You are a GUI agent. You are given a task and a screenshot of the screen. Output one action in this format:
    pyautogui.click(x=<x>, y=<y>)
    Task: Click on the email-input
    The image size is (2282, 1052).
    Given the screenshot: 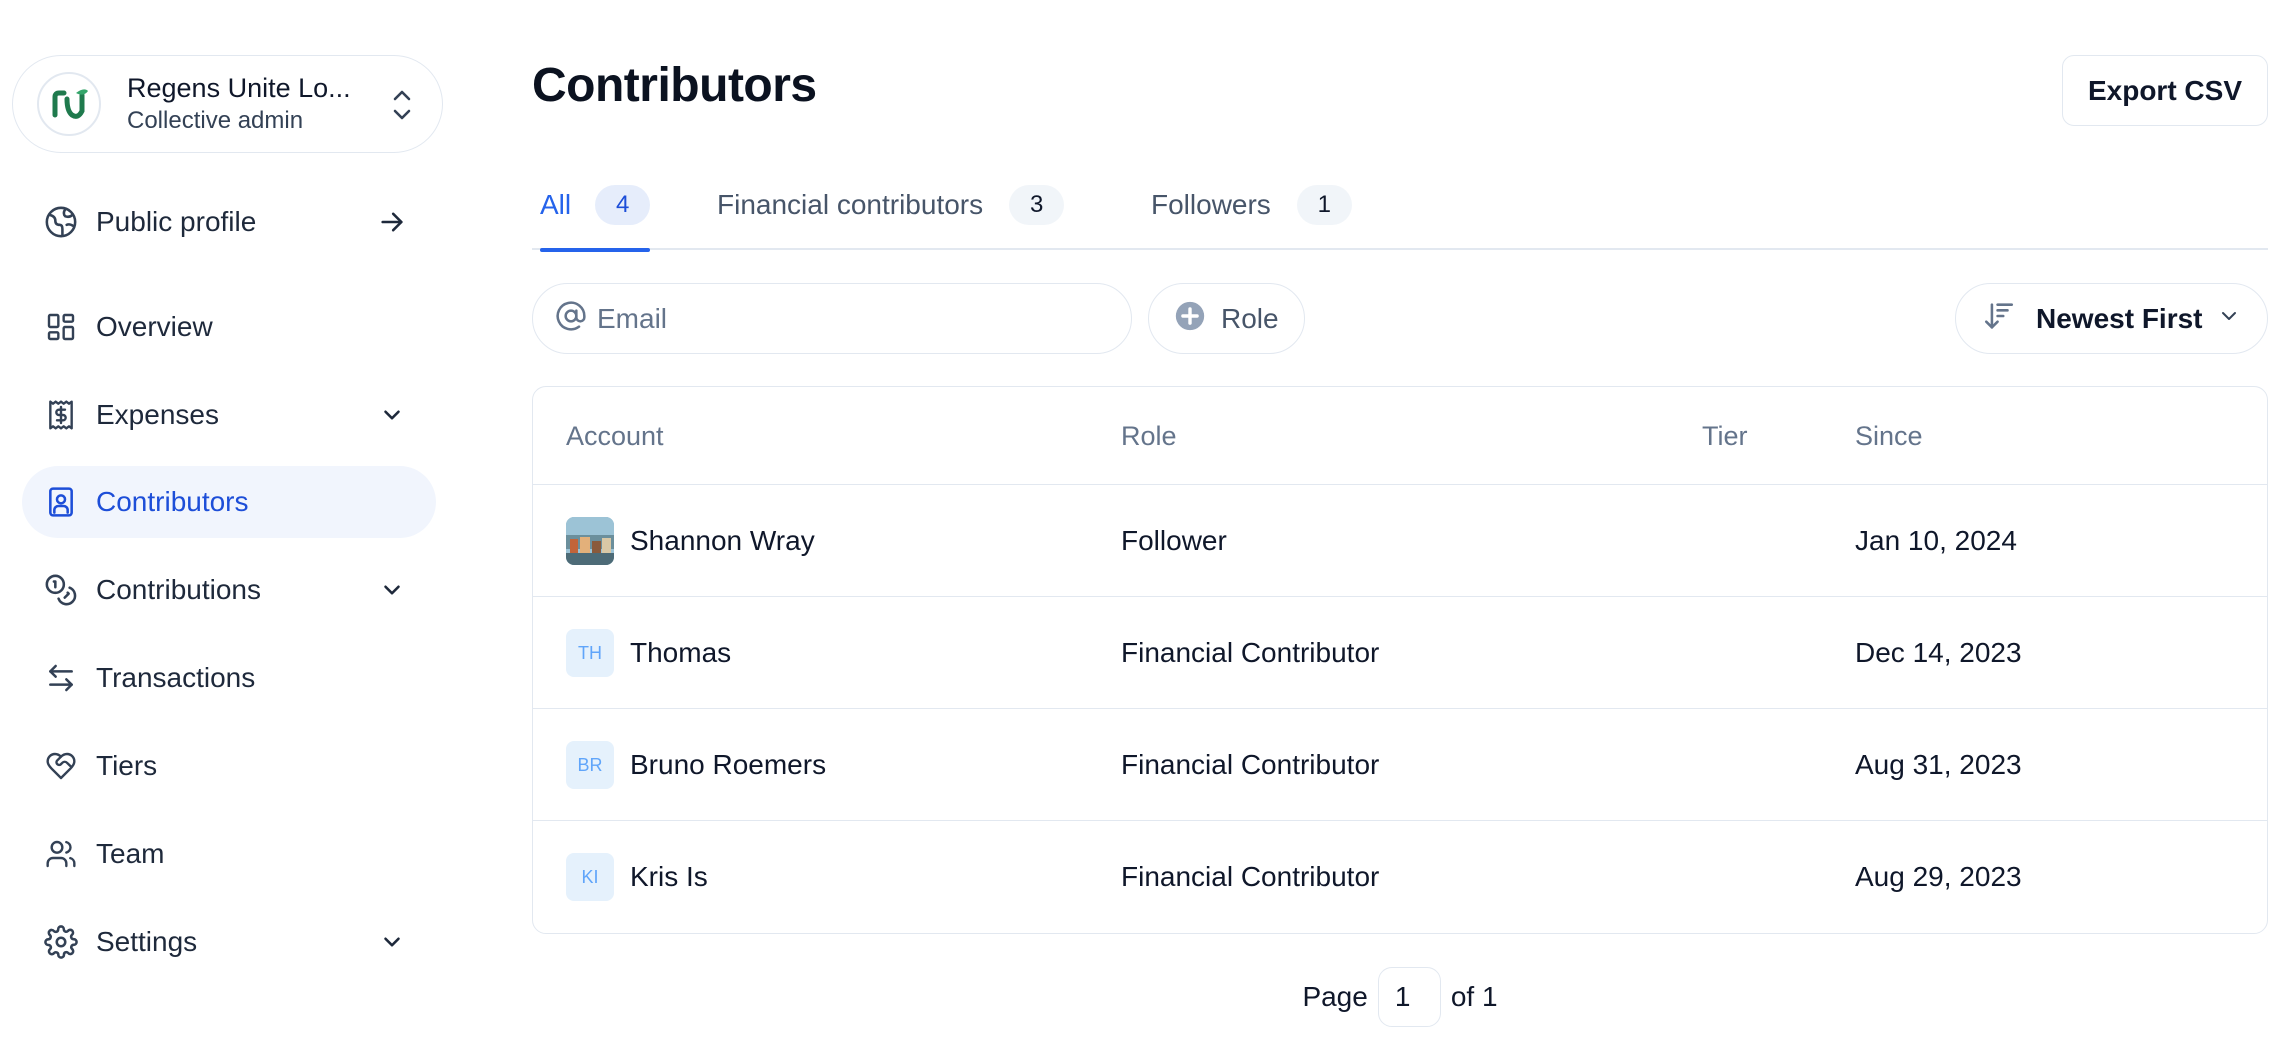 What is the action you would take?
    pyautogui.click(x=847, y=318)
    